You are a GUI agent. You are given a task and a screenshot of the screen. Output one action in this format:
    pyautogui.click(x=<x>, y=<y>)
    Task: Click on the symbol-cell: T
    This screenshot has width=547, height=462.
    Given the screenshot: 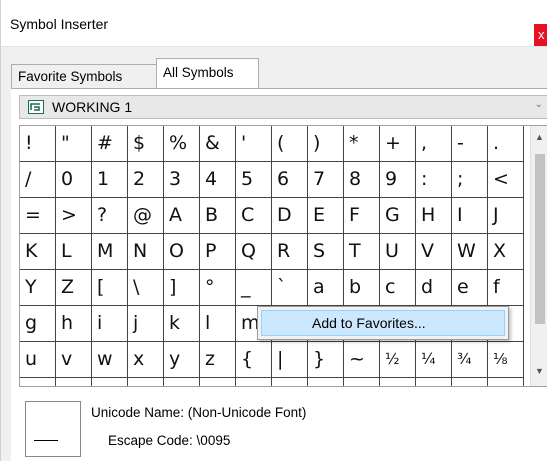 What is the action you would take?
    pyautogui.click(x=362, y=252)
    